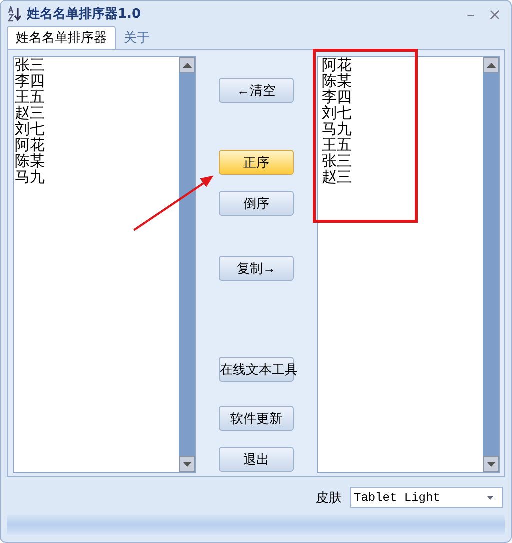  Describe the element at coordinates (256, 459) in the screenshot. I see `action-button: 退出` at that location.